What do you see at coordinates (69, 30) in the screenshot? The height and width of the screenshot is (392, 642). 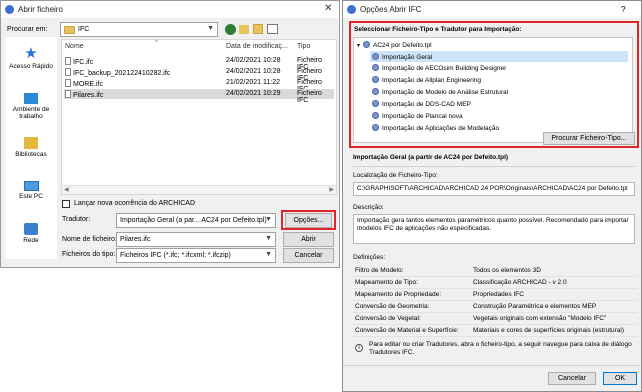 I see `folder-icon` at bounding box center [69, 30].